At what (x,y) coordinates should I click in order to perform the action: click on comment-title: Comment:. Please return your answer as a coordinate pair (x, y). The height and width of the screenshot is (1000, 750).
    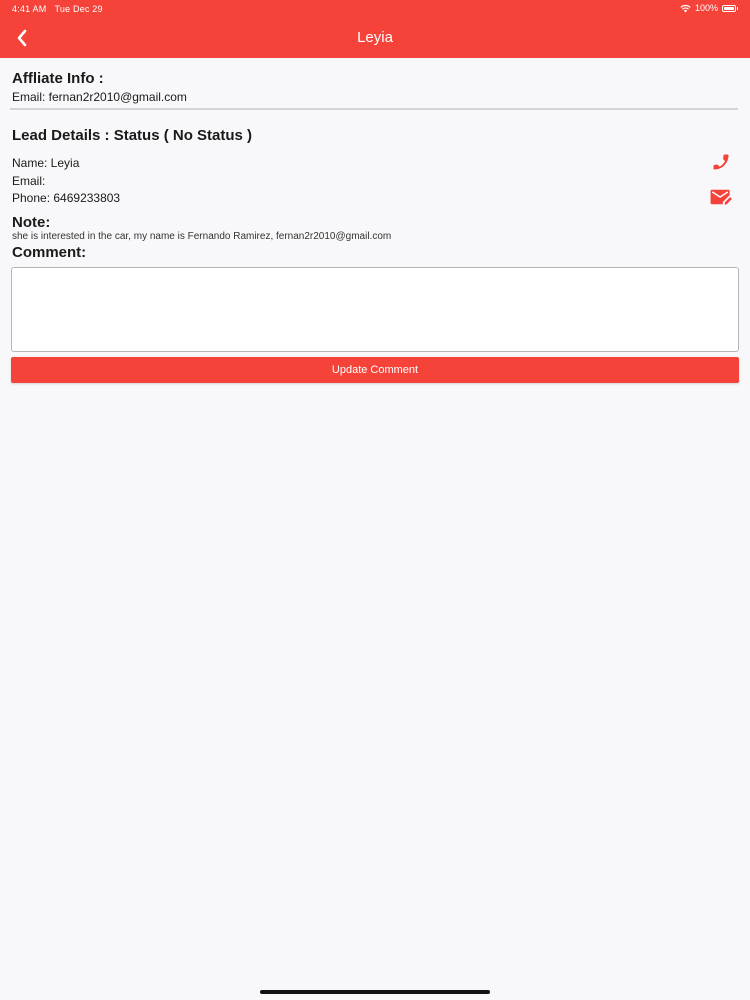
    Looking at the image, I should click on (49, 252).